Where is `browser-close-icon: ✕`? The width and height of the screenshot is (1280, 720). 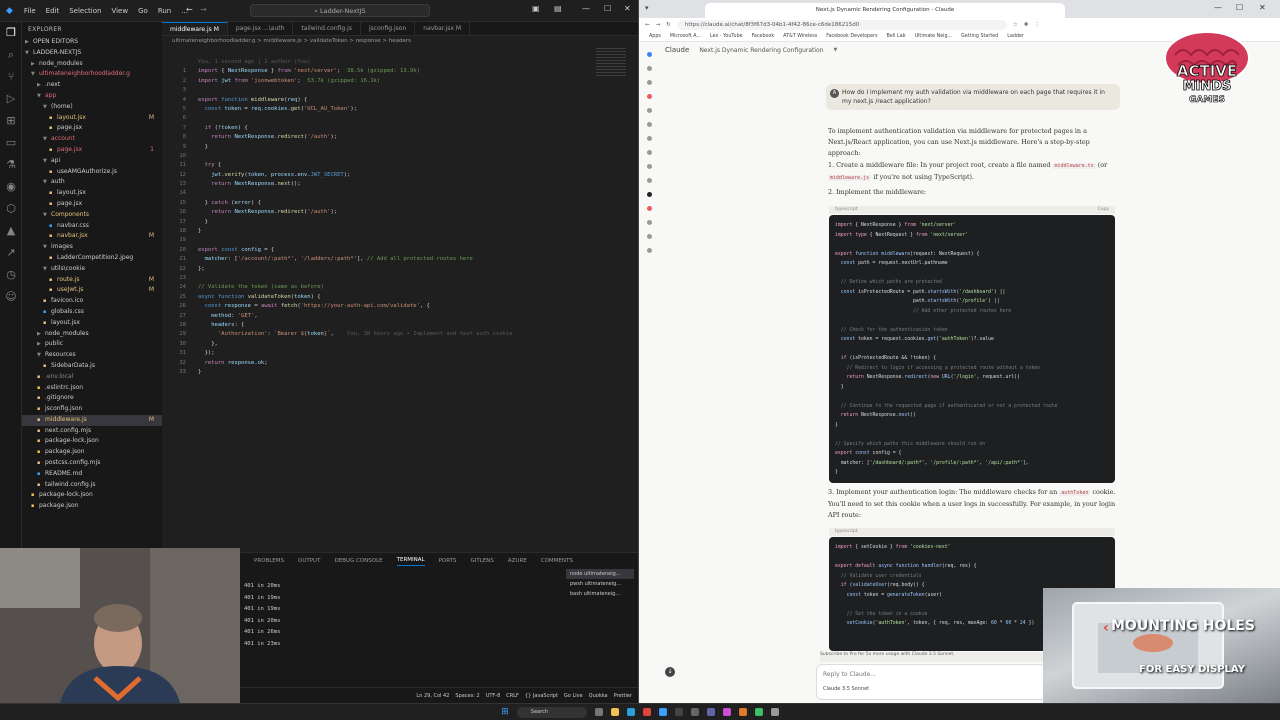 browser-close-icon: ✕ is located at coordinates (1262, 7).